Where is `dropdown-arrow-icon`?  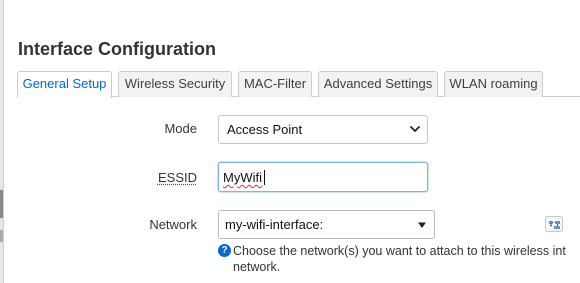
dropdown-arrow-icon is located at coordinates (422, 225).